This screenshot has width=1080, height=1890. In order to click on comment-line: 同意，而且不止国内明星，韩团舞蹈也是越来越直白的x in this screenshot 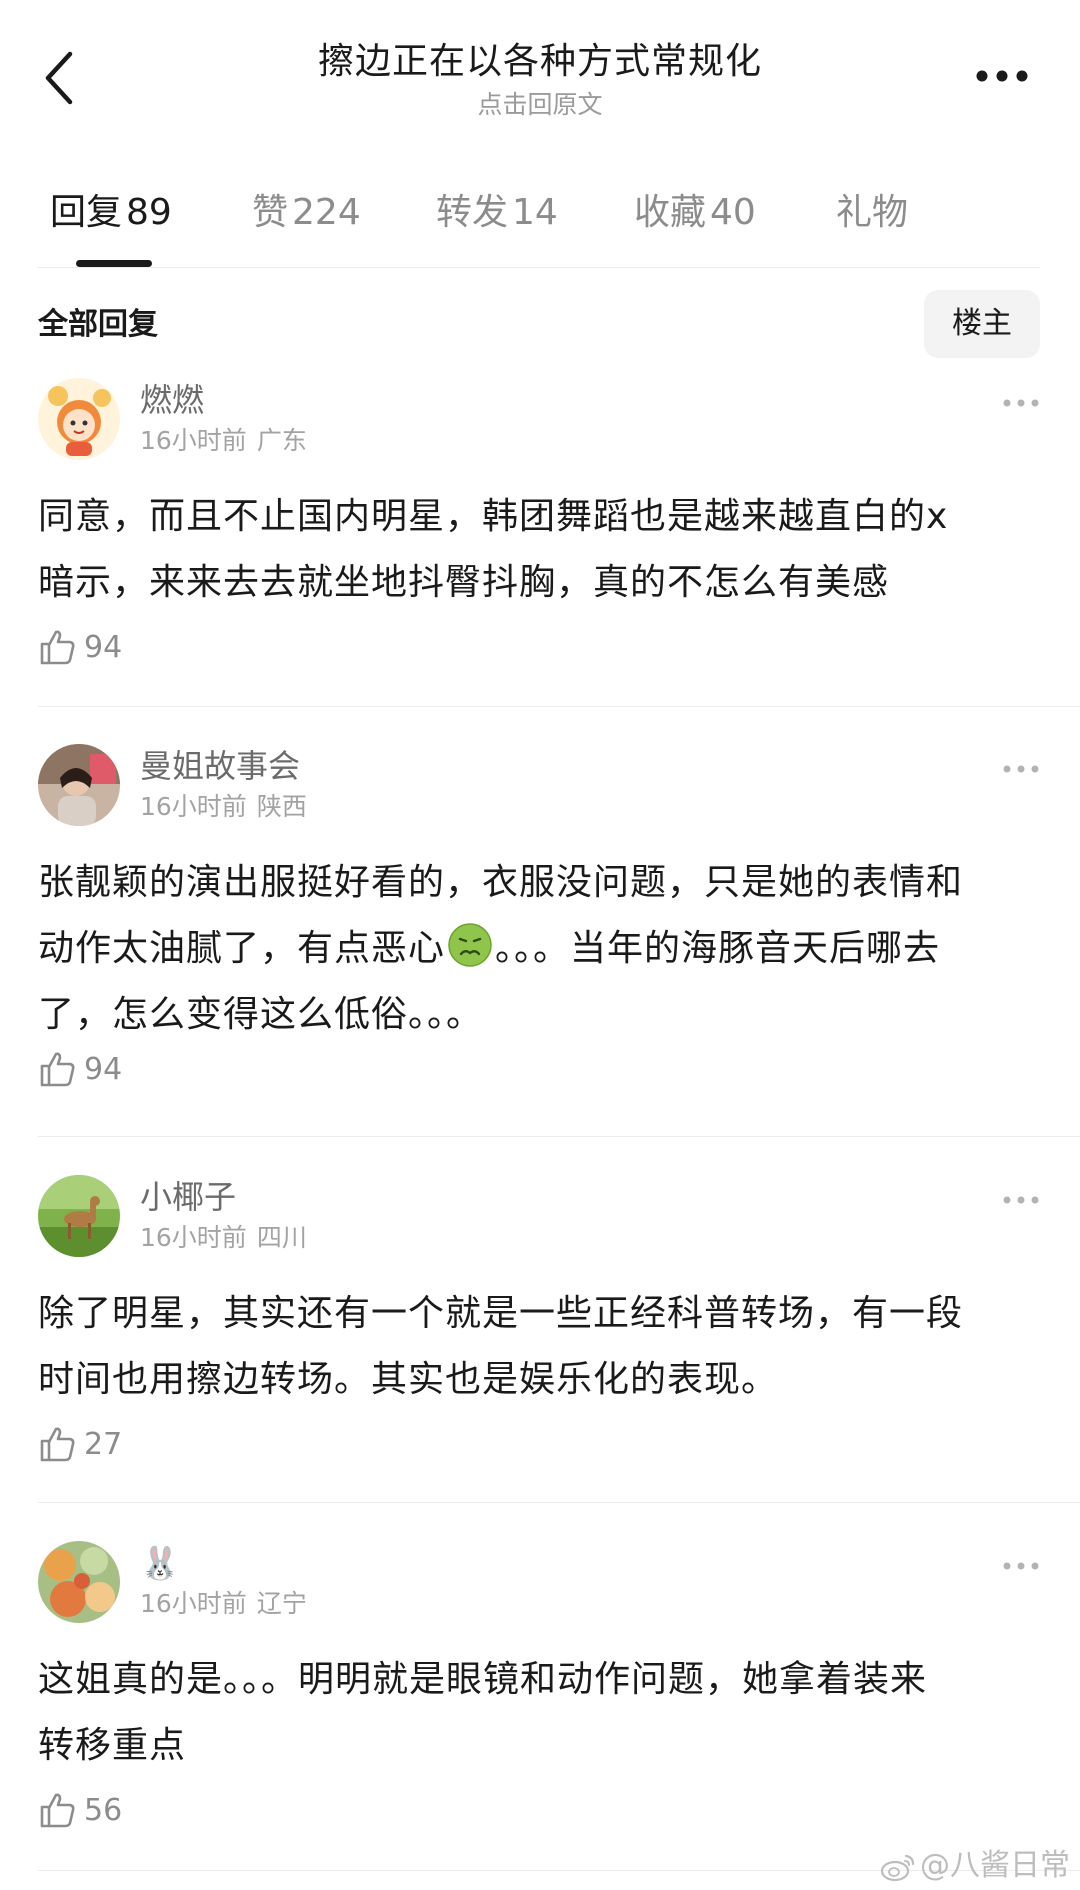, I will do `click(493, 516)`.